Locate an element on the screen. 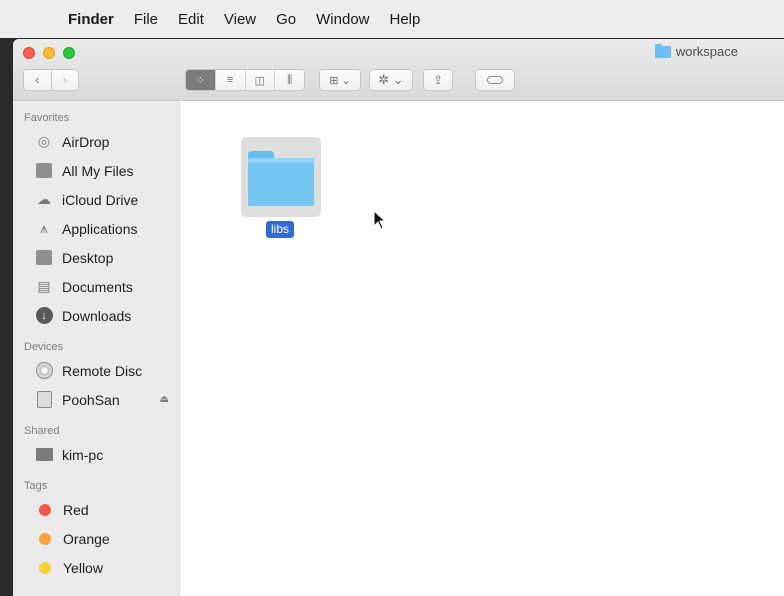 This screenshot has height=596, width=784. folder-item-libs is located at coordinates (281, 177).